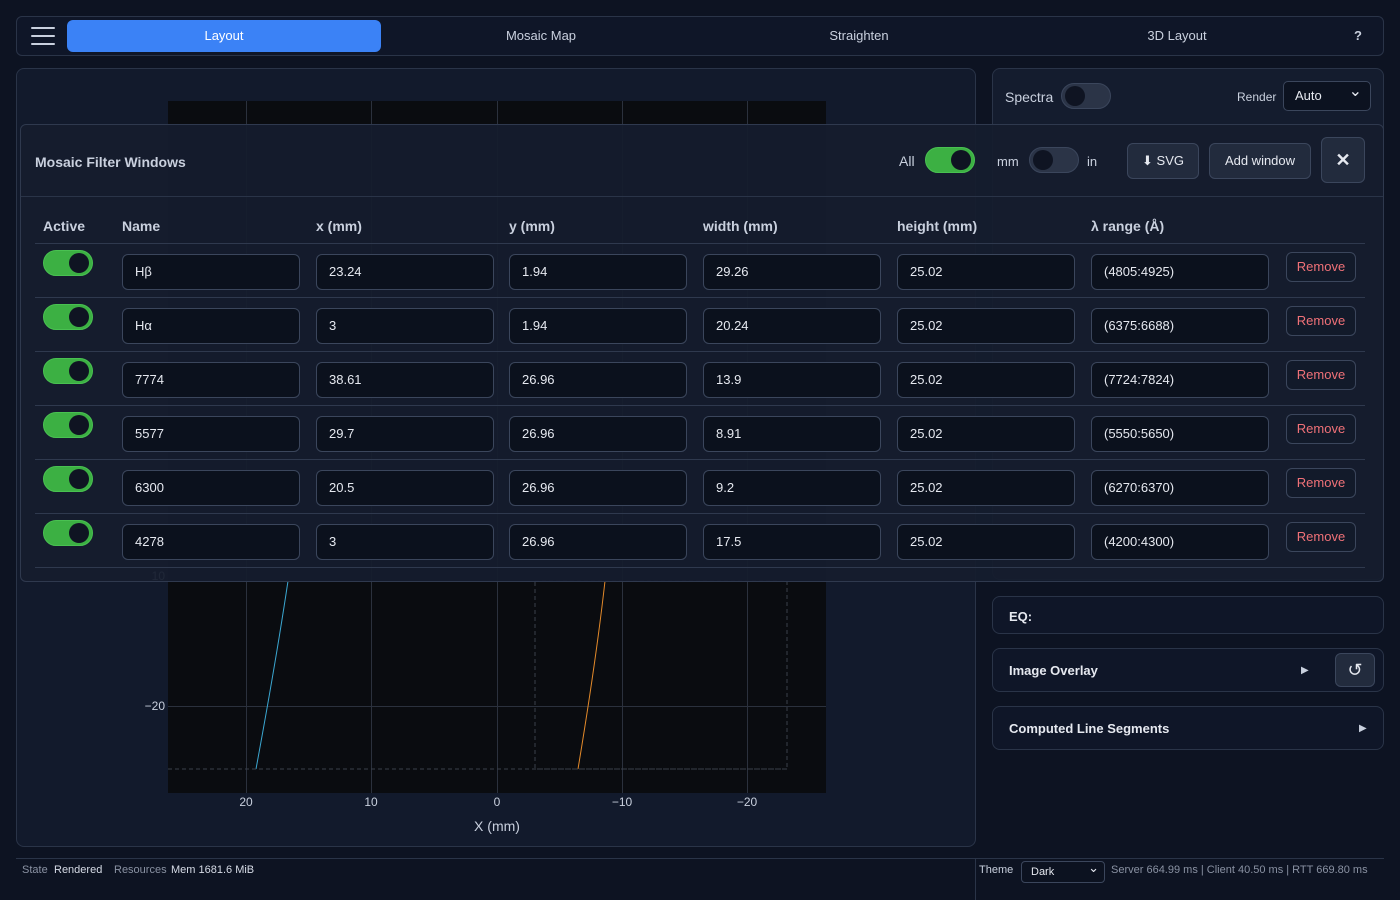 This screenshot has width=1400, height=900. I want to click on lambda-range-input: (7724:7824), so click(1180, 380).